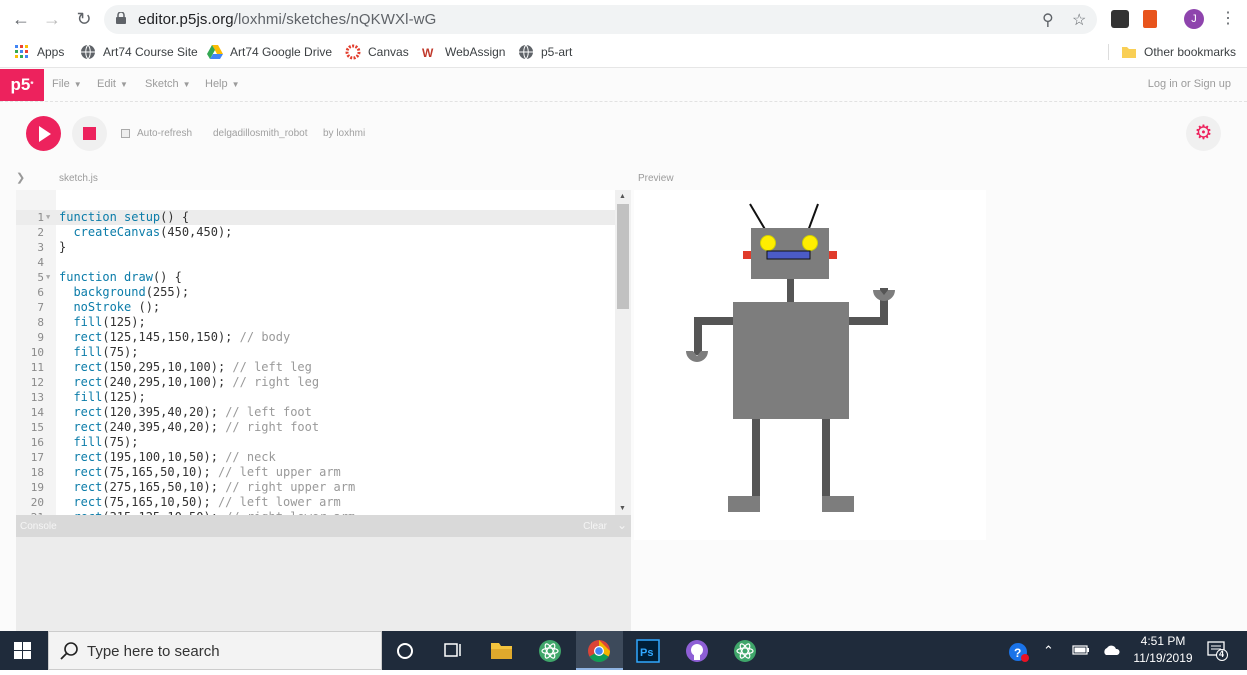 The width and height of the screenshot is (1247, 675). What do you see at coordinates (501, 650) in the screenshot?
I see `file-explorer-button` at bounding box center [501, 650].